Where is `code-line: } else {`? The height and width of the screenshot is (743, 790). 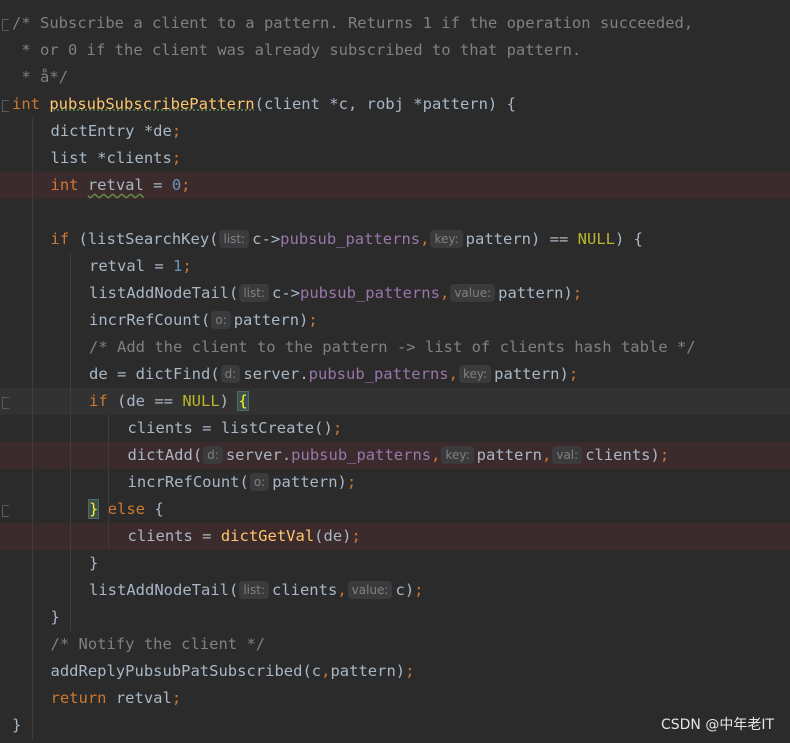 code-line: } else { is located at coordinates (395, 509).